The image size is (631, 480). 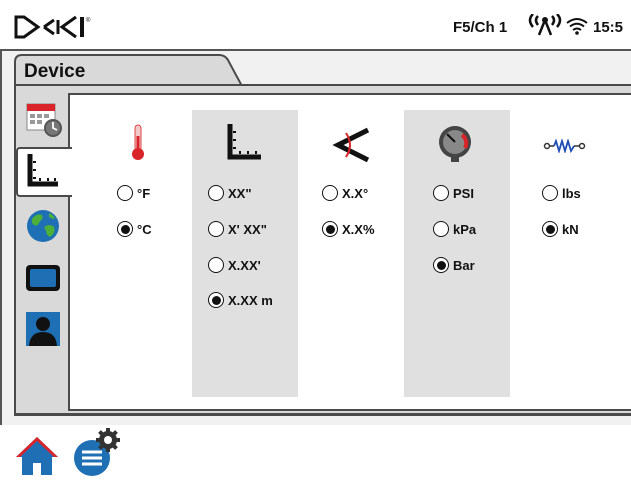 What do you see at coordinates (463, 193) in the screenshot?
I see `radio-label: PSI` at bounding box center [463, 193].